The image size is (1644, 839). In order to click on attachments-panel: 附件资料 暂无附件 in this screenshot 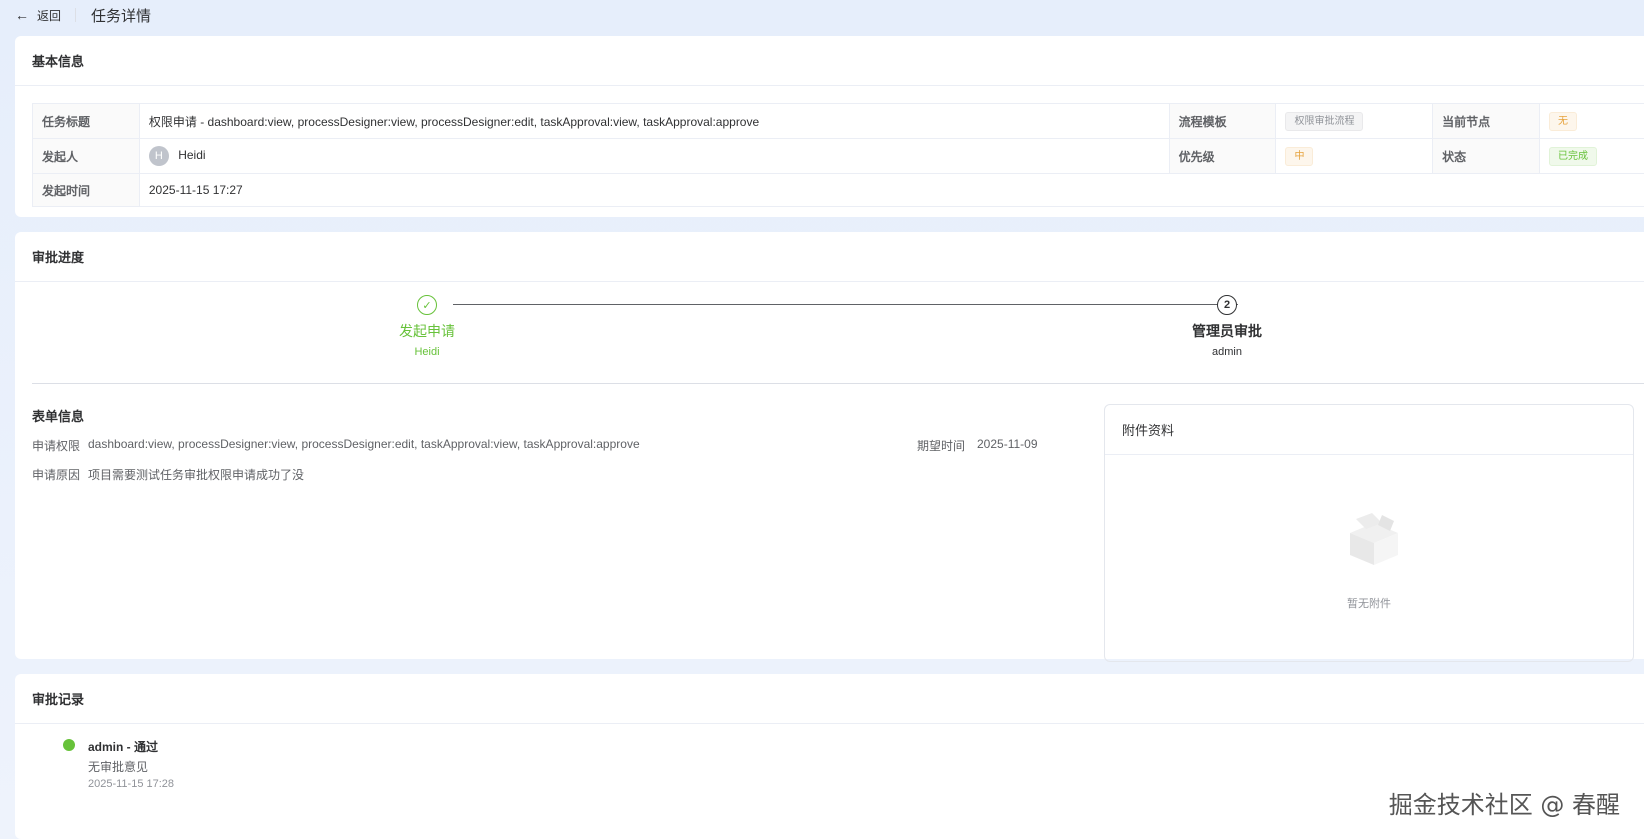, I will do `click(1369, 533)`.